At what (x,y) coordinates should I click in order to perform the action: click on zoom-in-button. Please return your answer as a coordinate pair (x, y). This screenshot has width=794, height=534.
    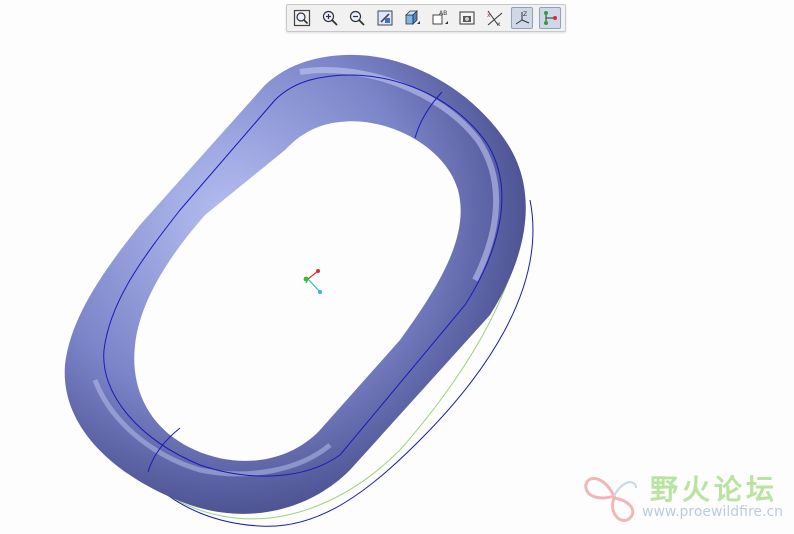
    Looking at the image, I should click on (330, 18).